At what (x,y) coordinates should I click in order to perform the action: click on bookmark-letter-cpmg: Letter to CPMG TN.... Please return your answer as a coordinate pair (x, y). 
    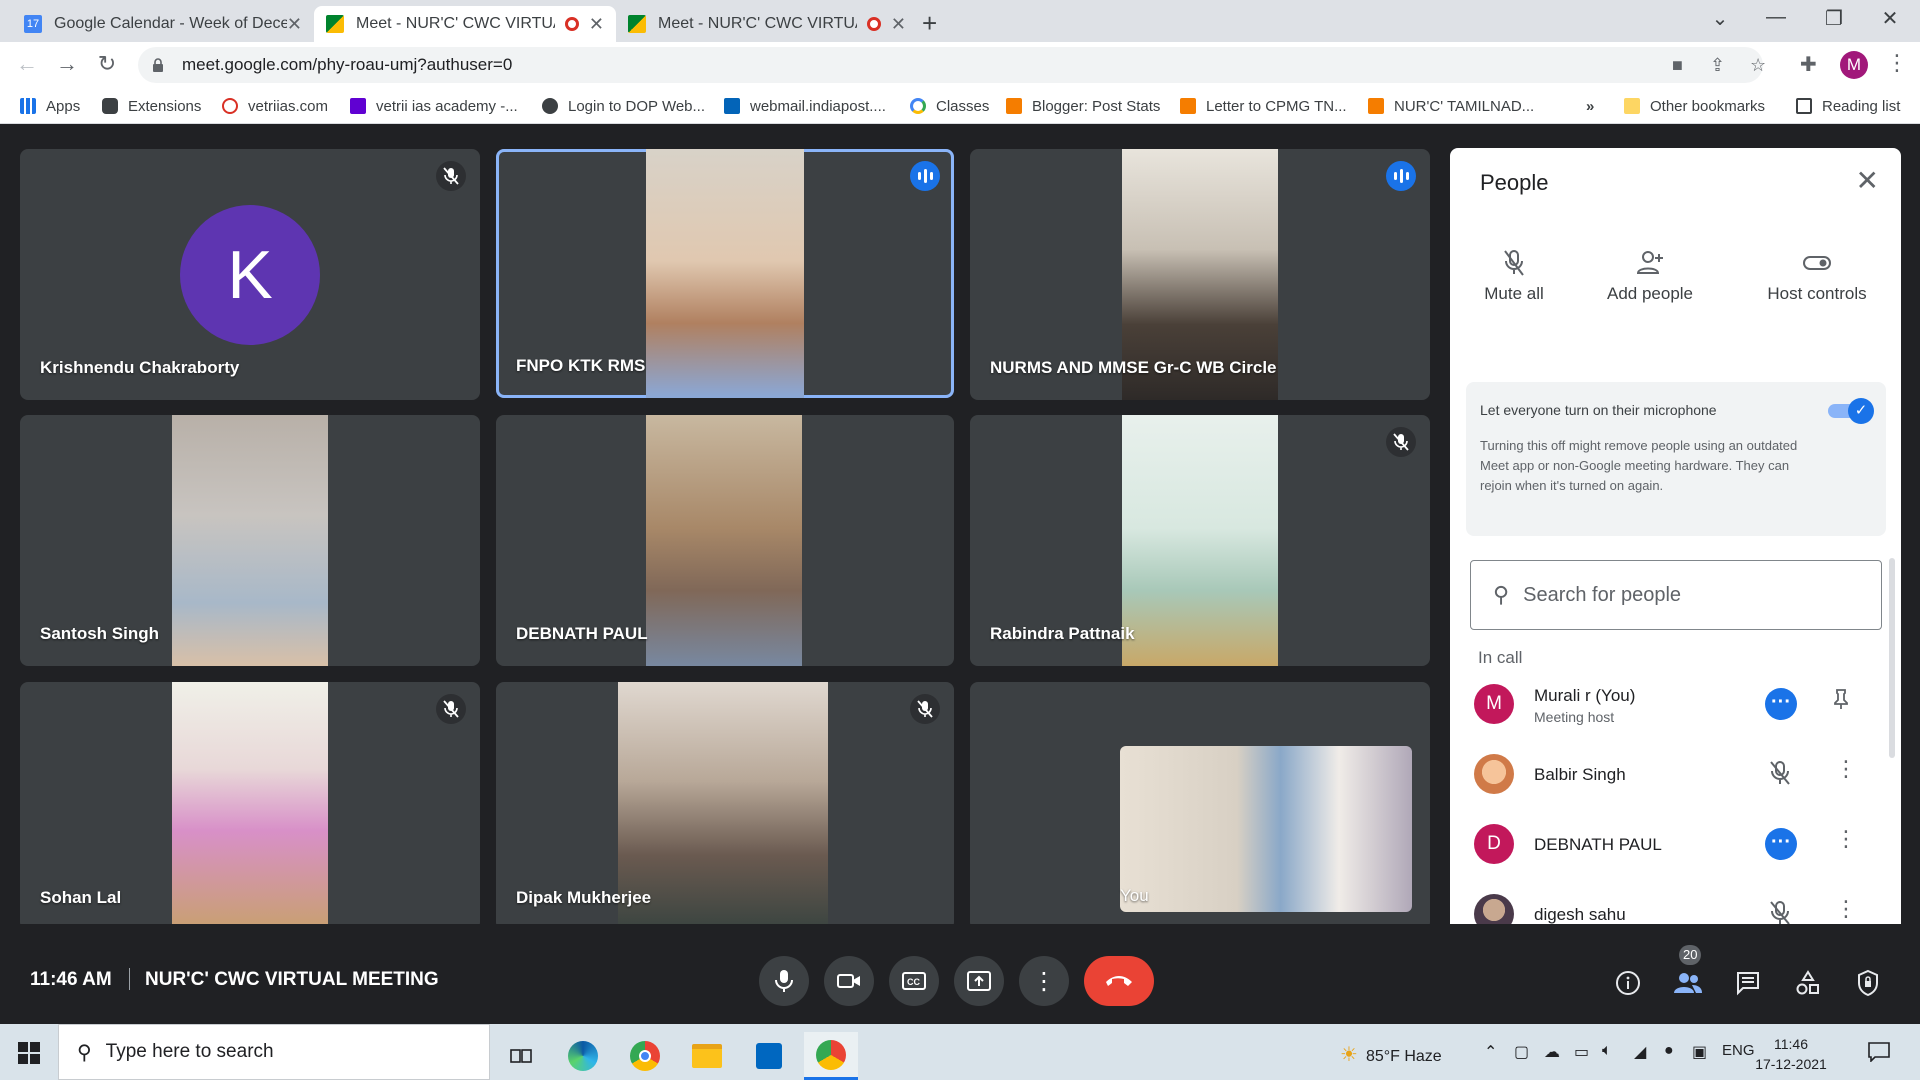
    Looking at the image, I should click on (1263, 106).